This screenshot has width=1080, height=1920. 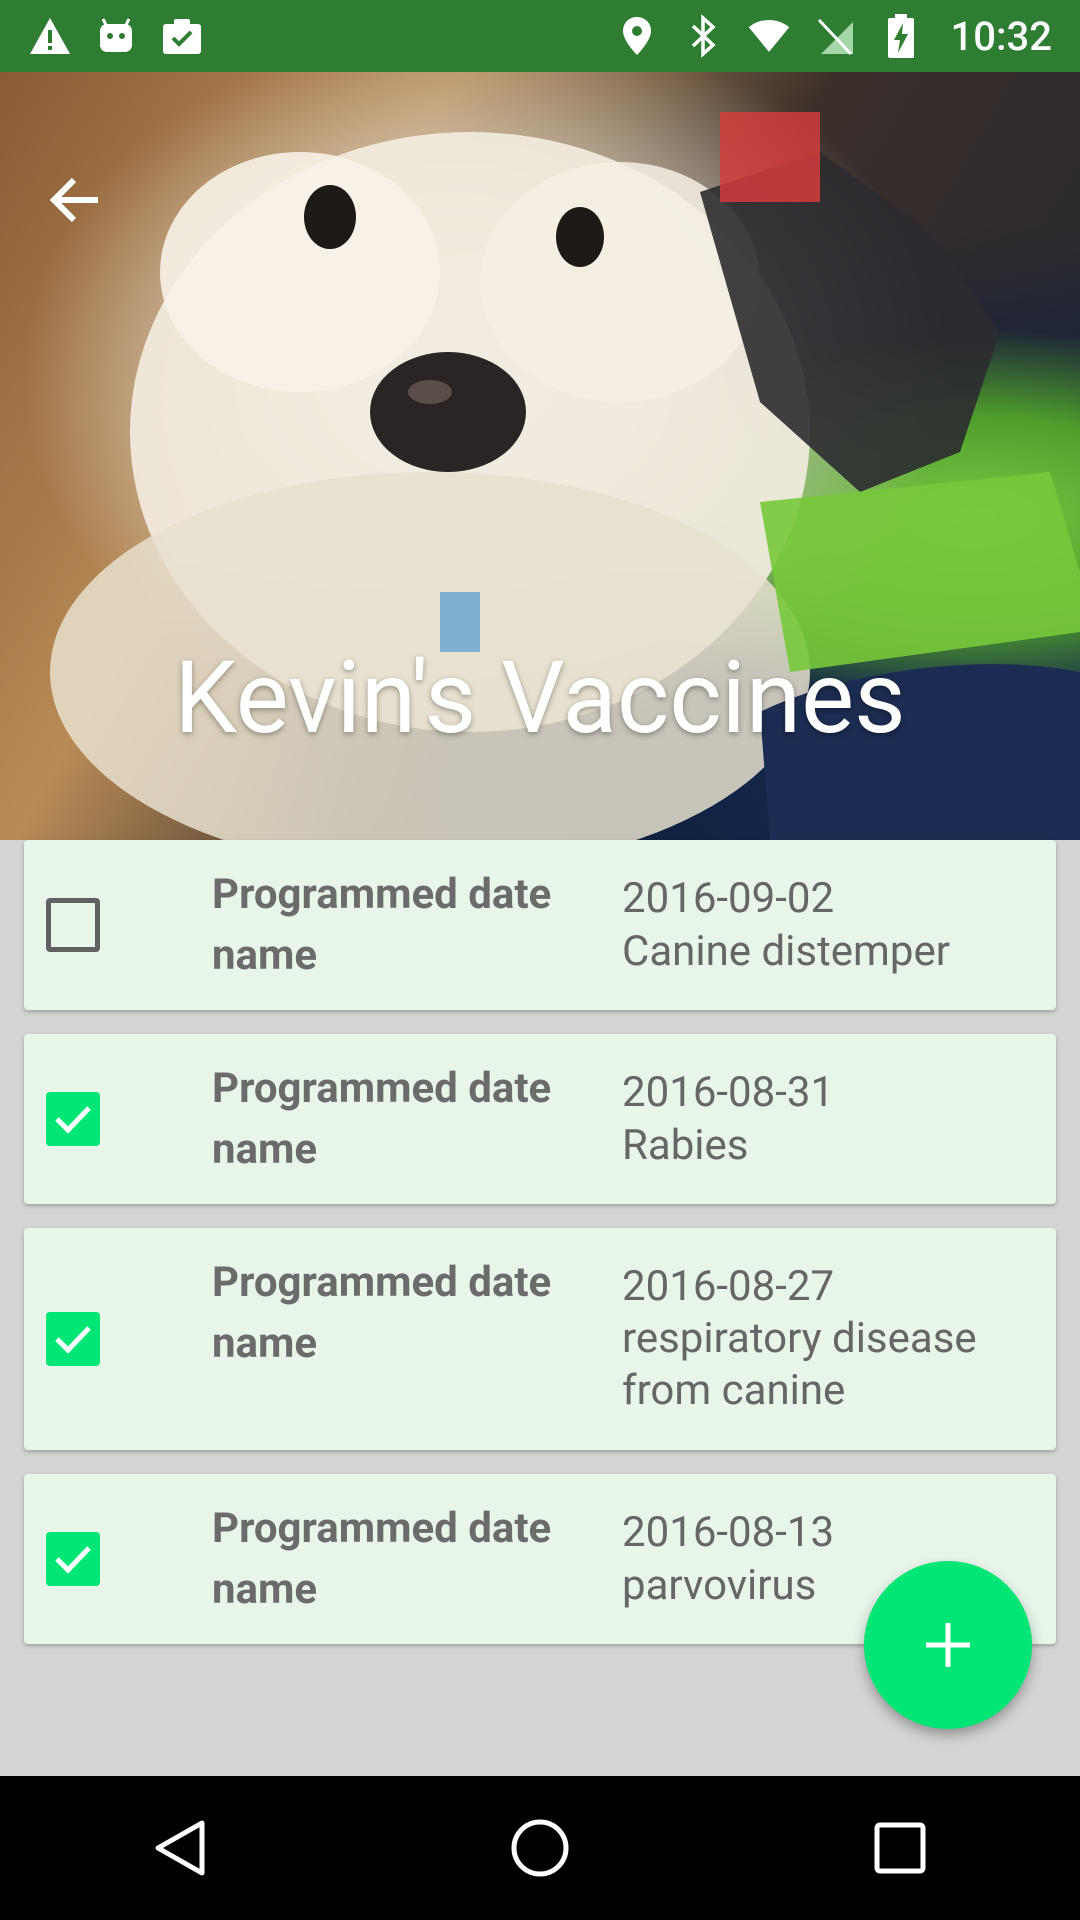 I want to click on arrow-back-icon, so click(x=73, y=200).